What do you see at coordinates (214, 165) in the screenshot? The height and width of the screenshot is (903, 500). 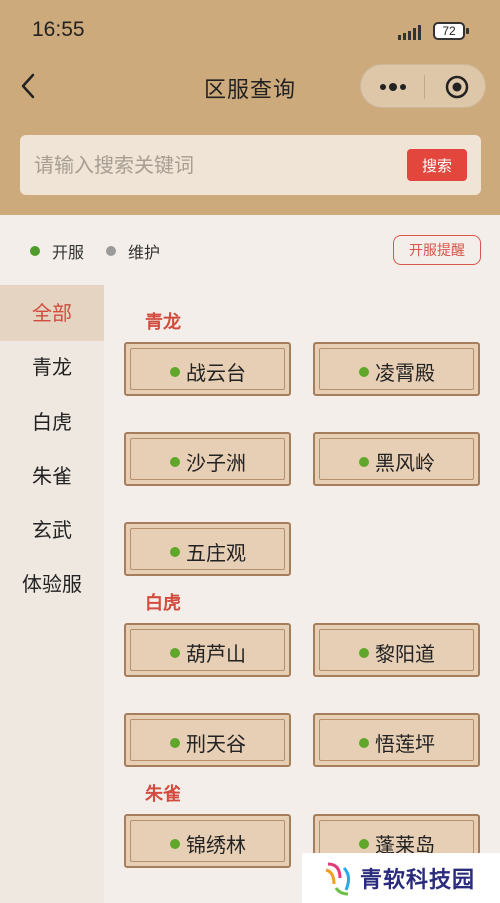 I see `search-input` at bounding box center [214, 165].